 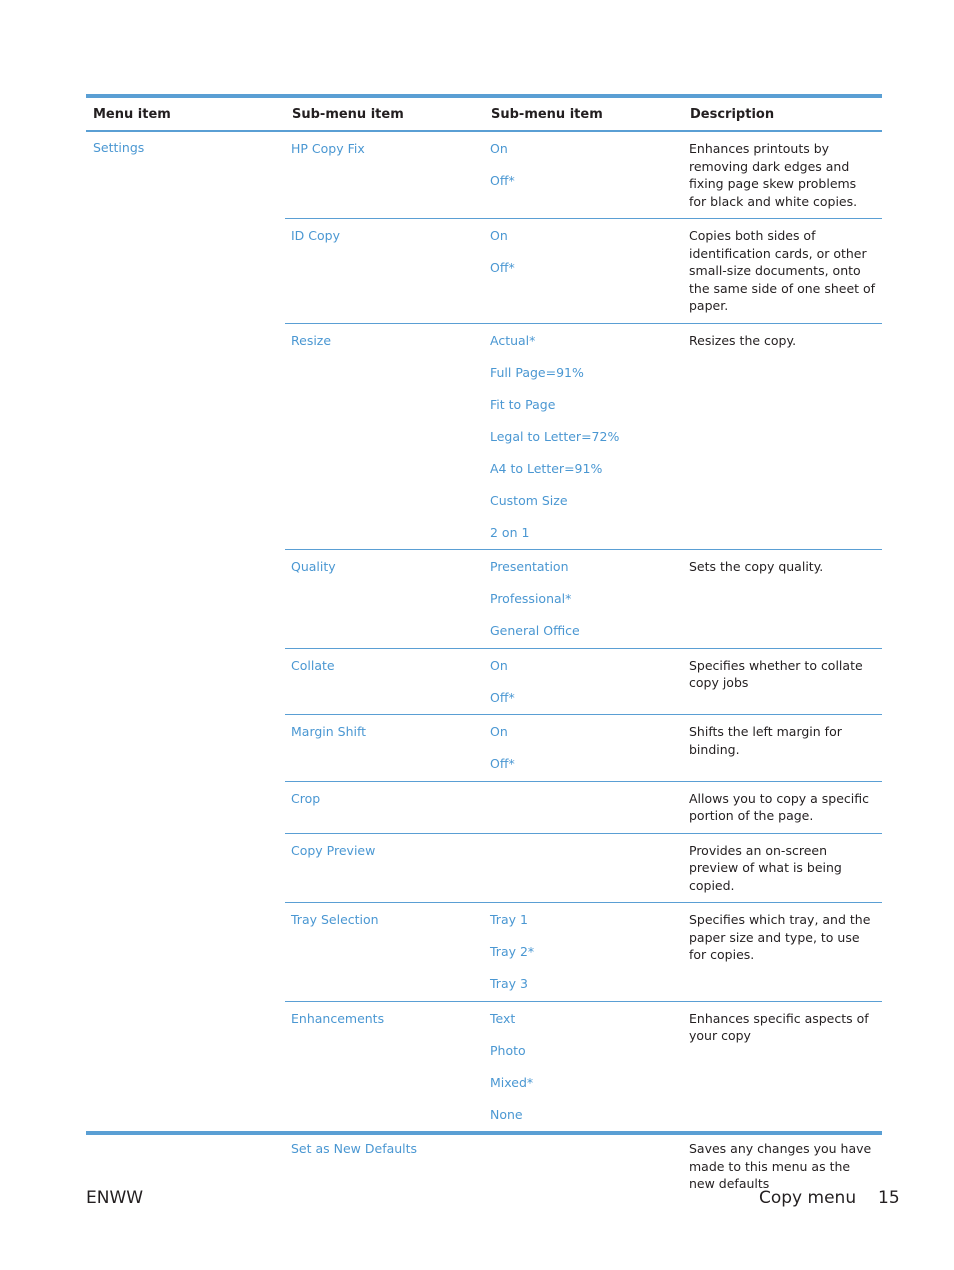 What do you see at coordinates (583, 927) in the screenshot?
I see `submenu-option: Tray 1` at bounding box center [583, 927].